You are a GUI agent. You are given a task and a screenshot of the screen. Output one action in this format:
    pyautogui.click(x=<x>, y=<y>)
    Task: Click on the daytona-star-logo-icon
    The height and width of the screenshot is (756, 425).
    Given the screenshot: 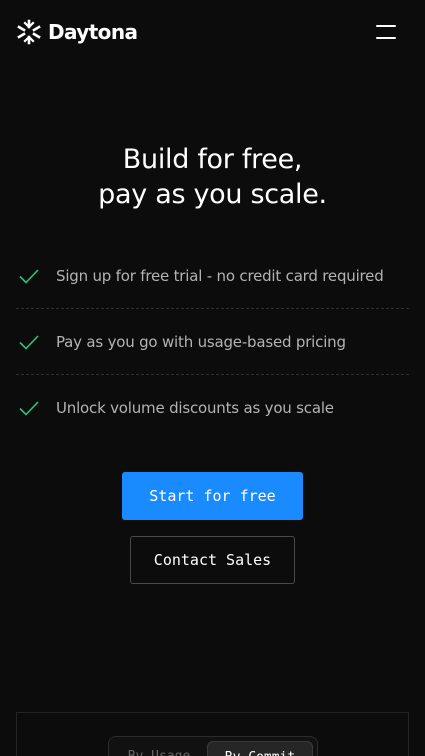 What is the action you would take?
    pyautogui.click(x=29, y=32)
    